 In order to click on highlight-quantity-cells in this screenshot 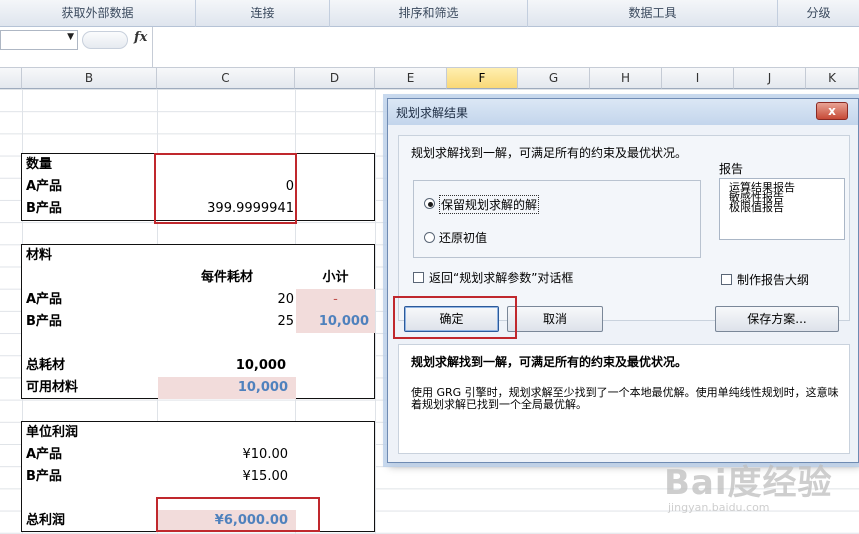, I will do `click(225, 188)`.